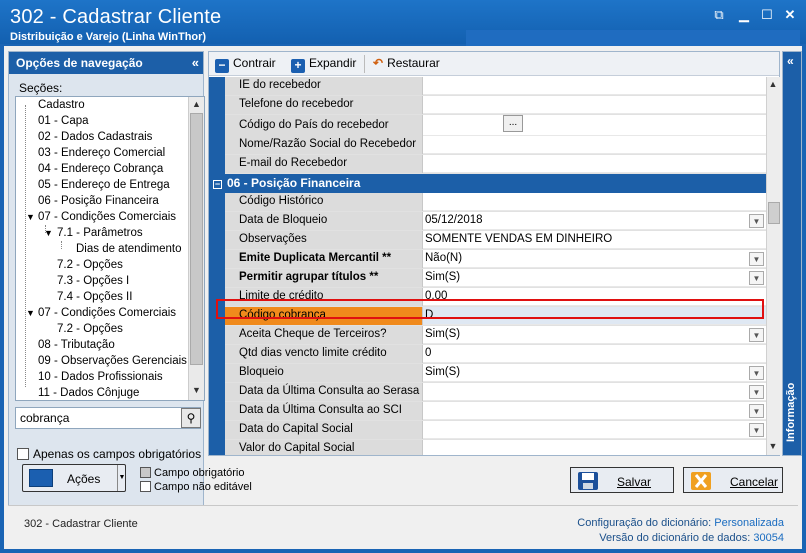 The height and width of the screenshot is (553, 806). Describe the element at coordinates (128, 249) in the screenshot. I see `tree-item: Dias de atendimento` at that location.